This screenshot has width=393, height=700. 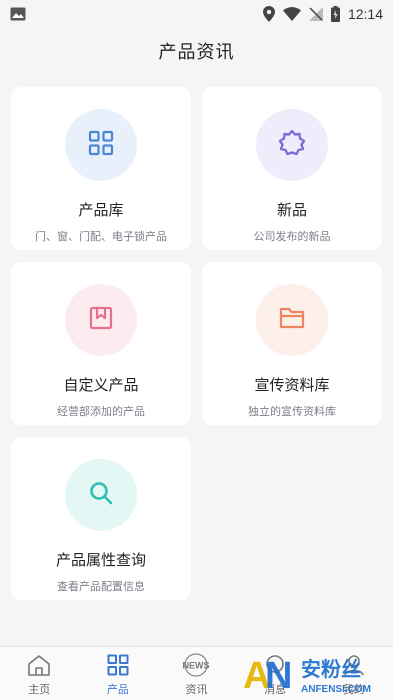 I want to click on badge-icon, so click(x=292, y=145).